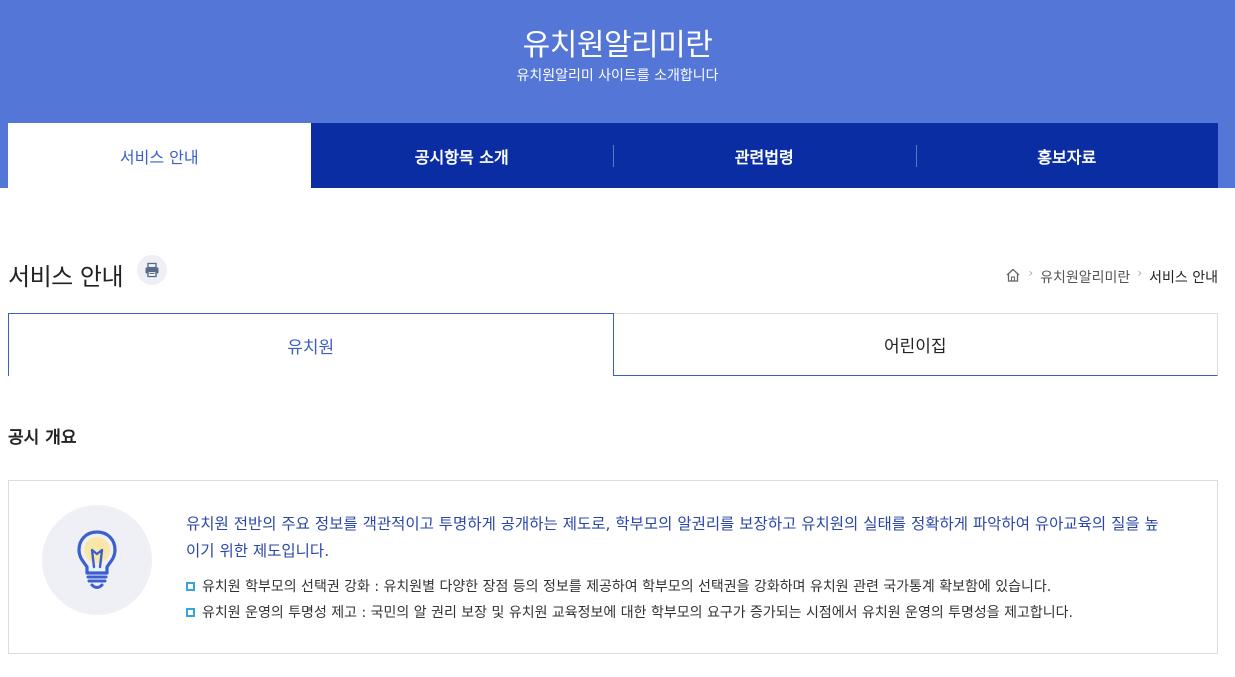  What do you see at coordinates (311, 344) in the screenshot?
I see `tab-kindergarten: 유치원` at bounding box center [311, 344].